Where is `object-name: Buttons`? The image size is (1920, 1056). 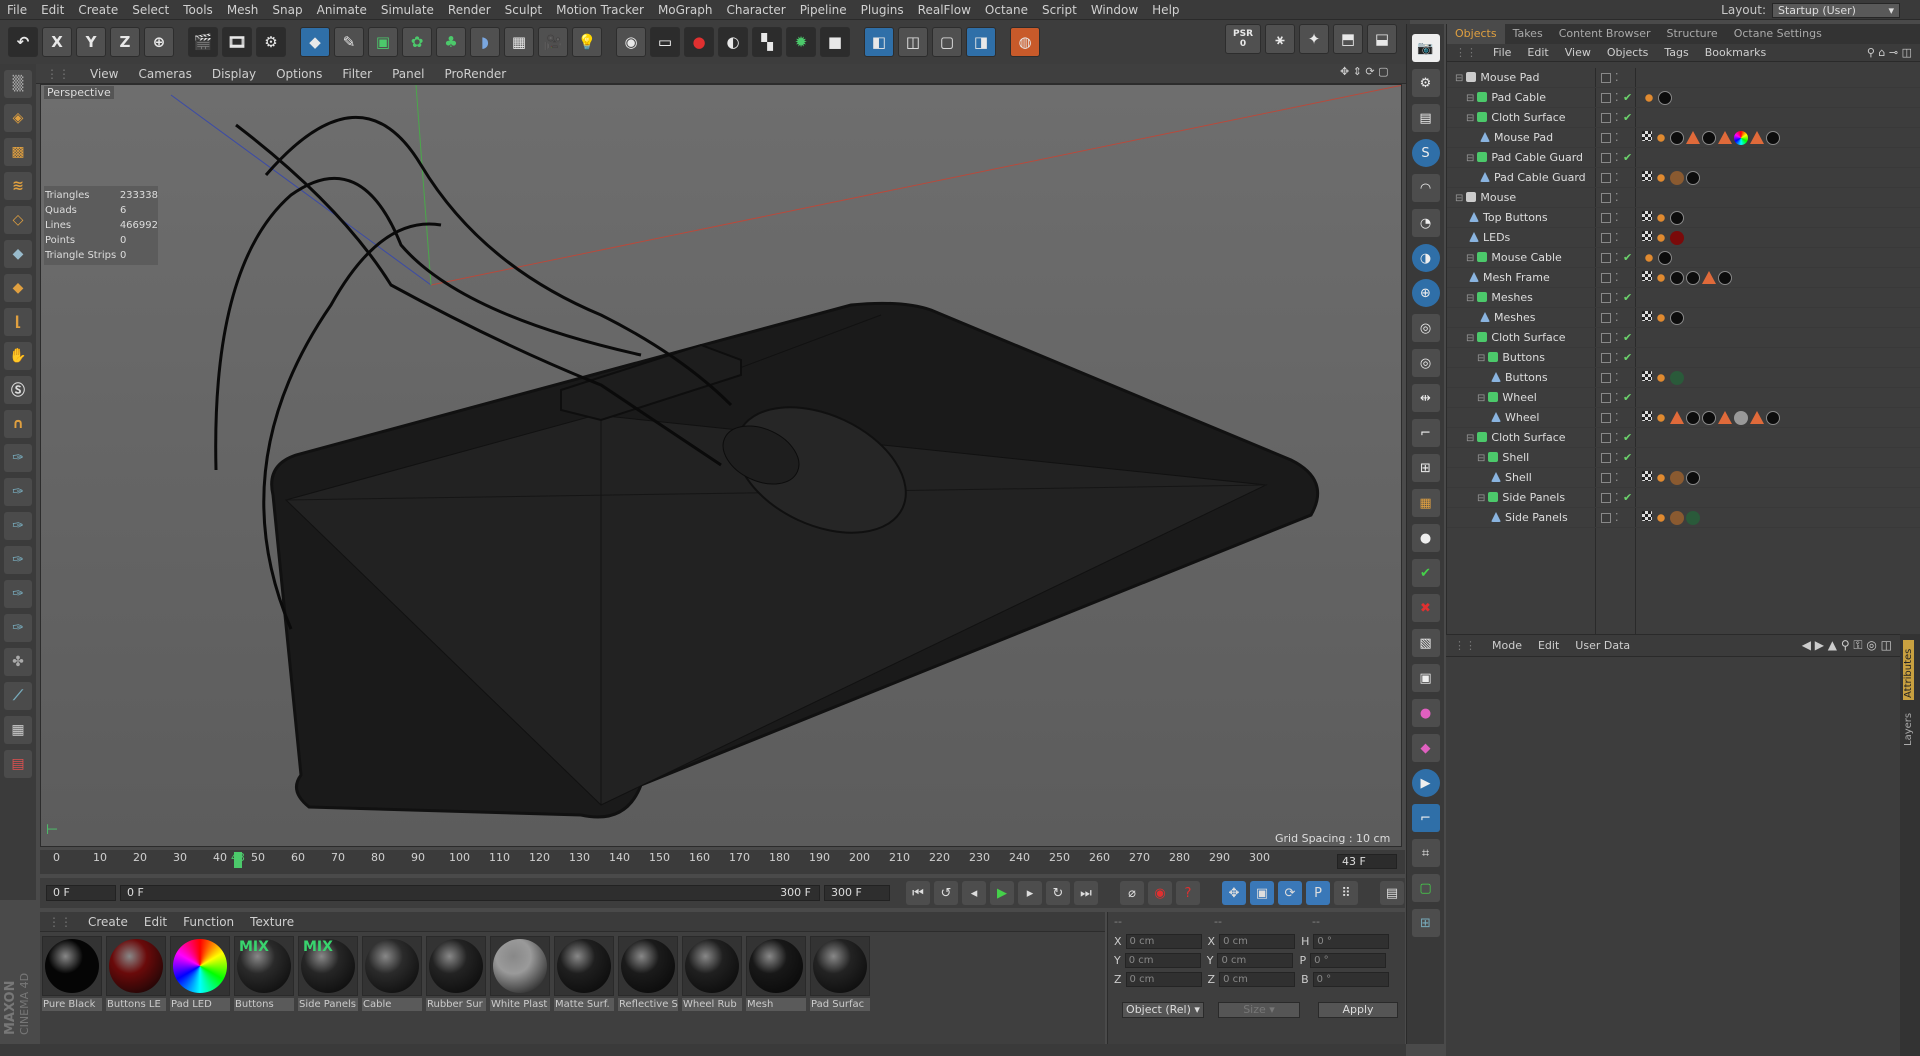 object-name: Buttons is located at coordinates (1518, 377).